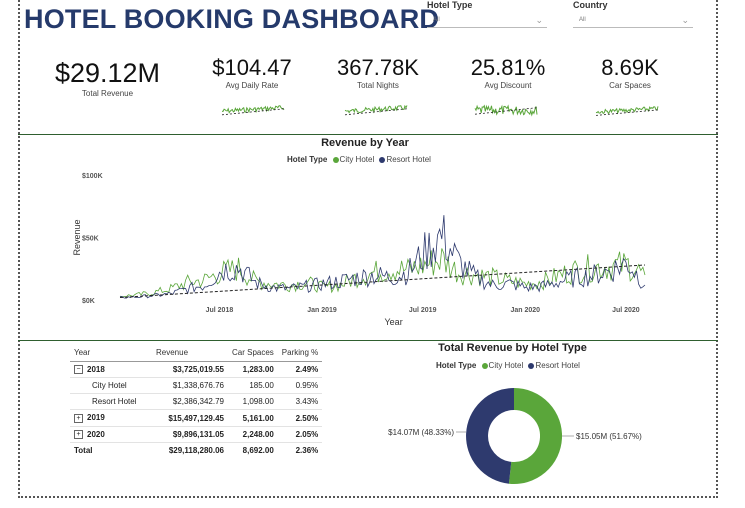 The image size is (745, 508). I want to click on cell: $1,338,676.76, so click(190, 386).